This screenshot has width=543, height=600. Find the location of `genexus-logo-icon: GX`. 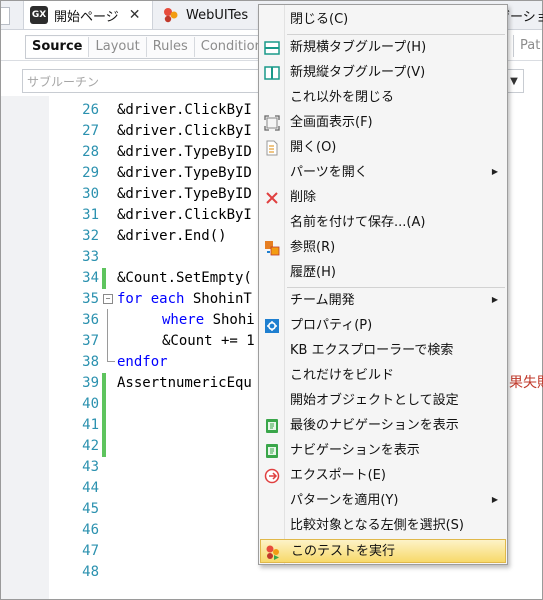

genexus-logo-icon: GX is located at coordinates (39, 15).